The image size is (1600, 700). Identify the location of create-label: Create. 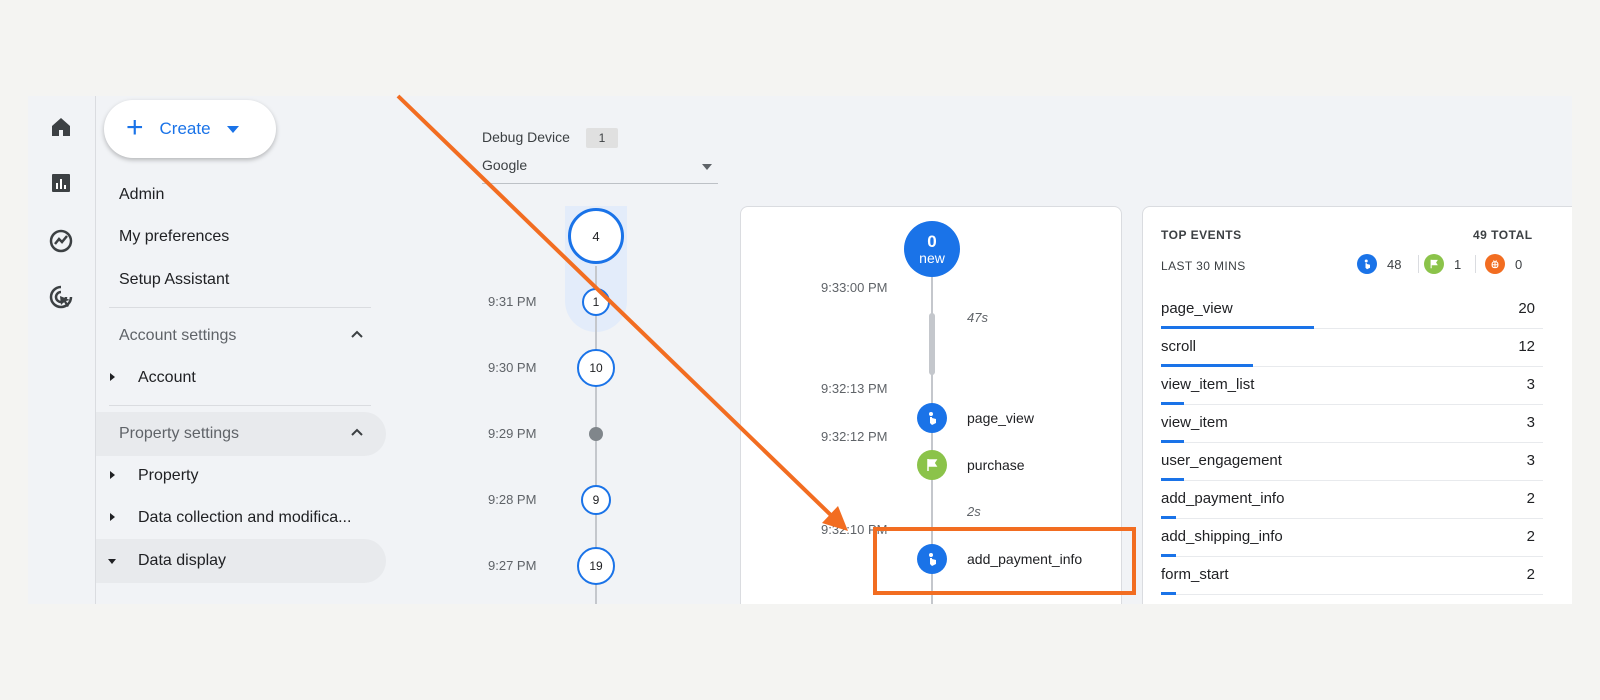
(185, 128).